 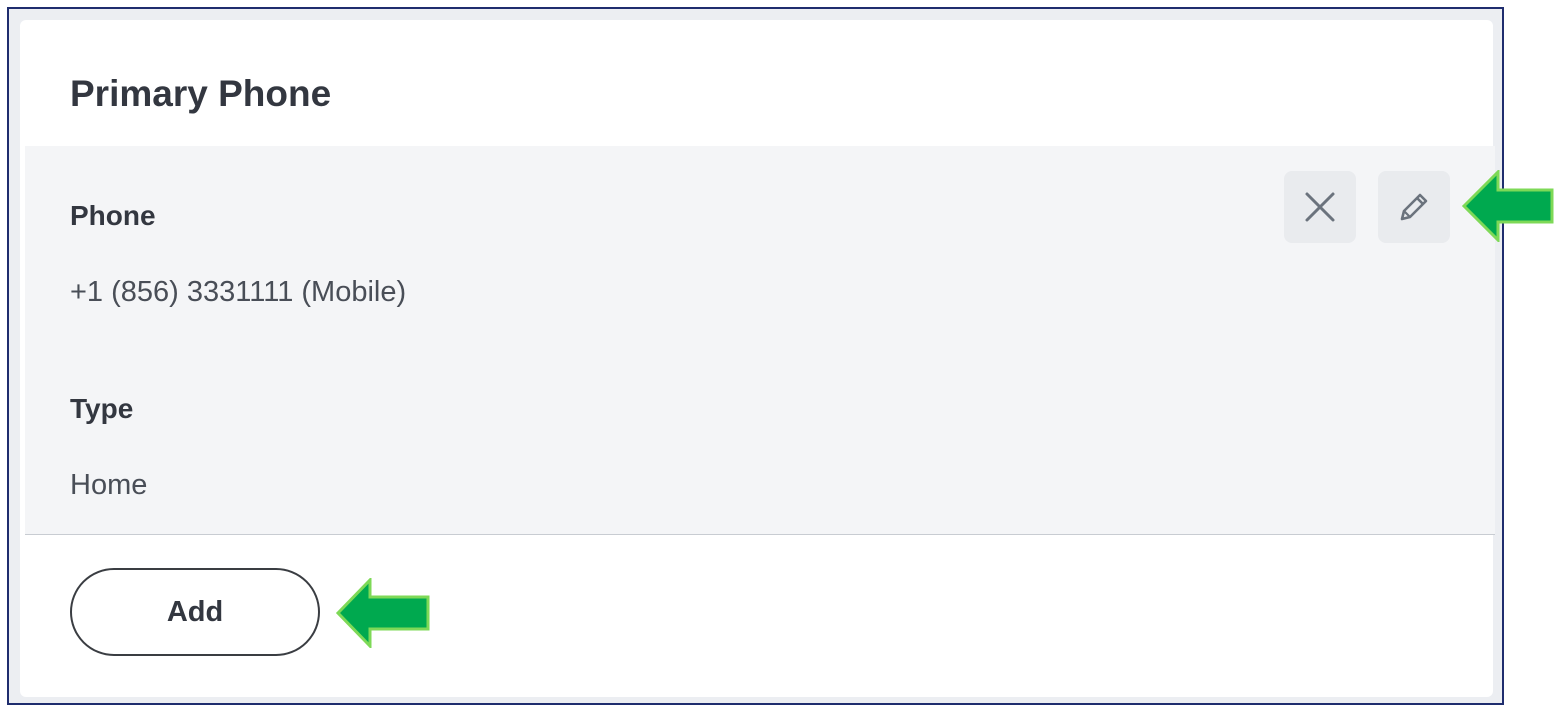 I want to click on annotation-arrow-edit, so click(x=1508, y=206).